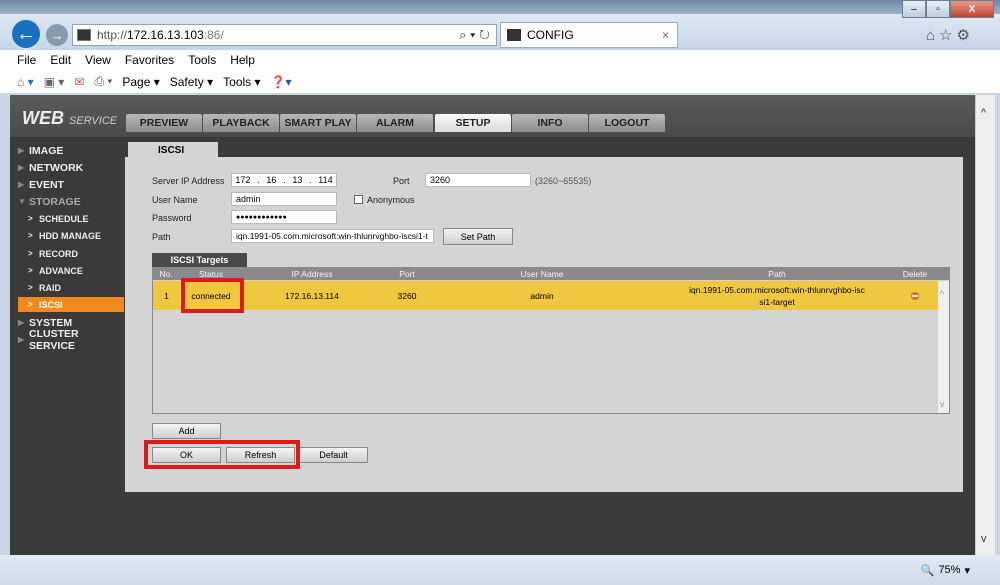  What do you see at coordinates (395, 123) in the screenshot?
I see `nav-alarm: ALARM` at bounding box center [395, 123].